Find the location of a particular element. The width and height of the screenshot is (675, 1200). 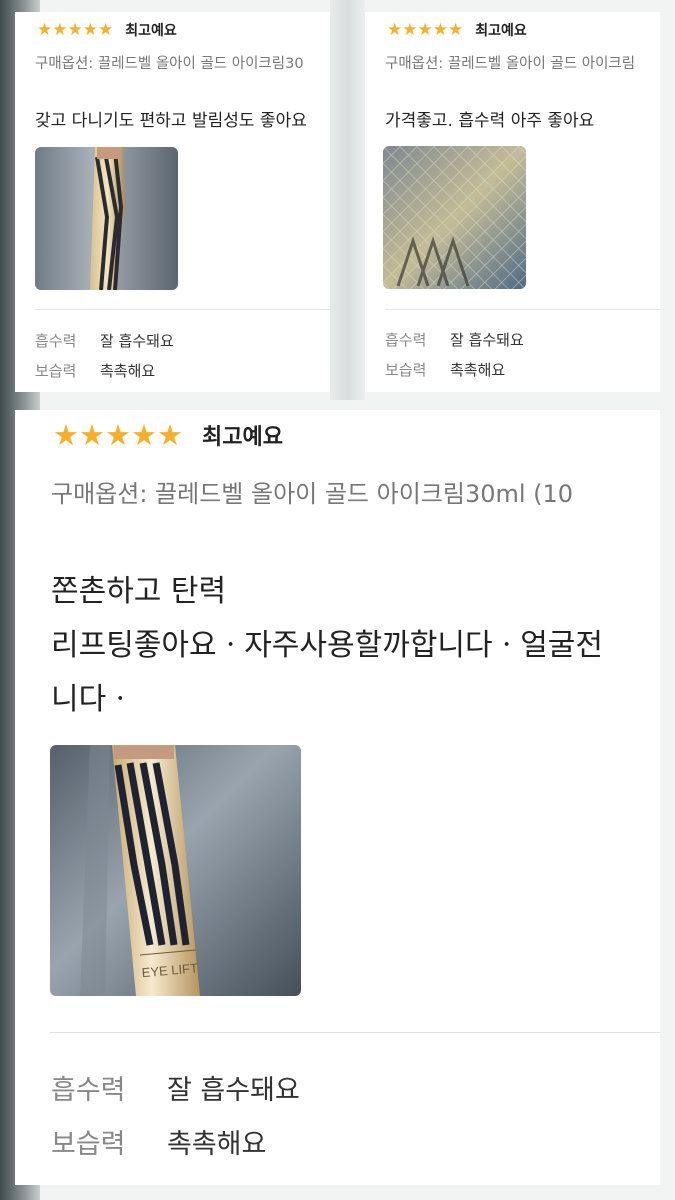

product-photo-box-icon is located at coordinates (454, 217).